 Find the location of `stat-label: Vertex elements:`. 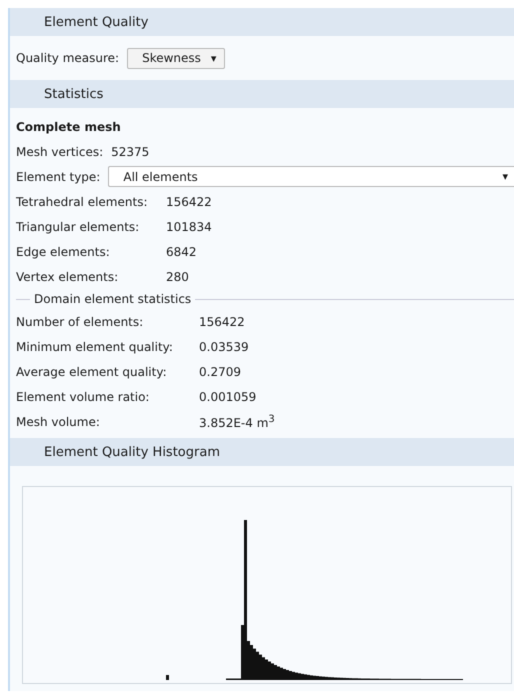

stat-label: Vertex elements: is located at coordinates (68, 277).